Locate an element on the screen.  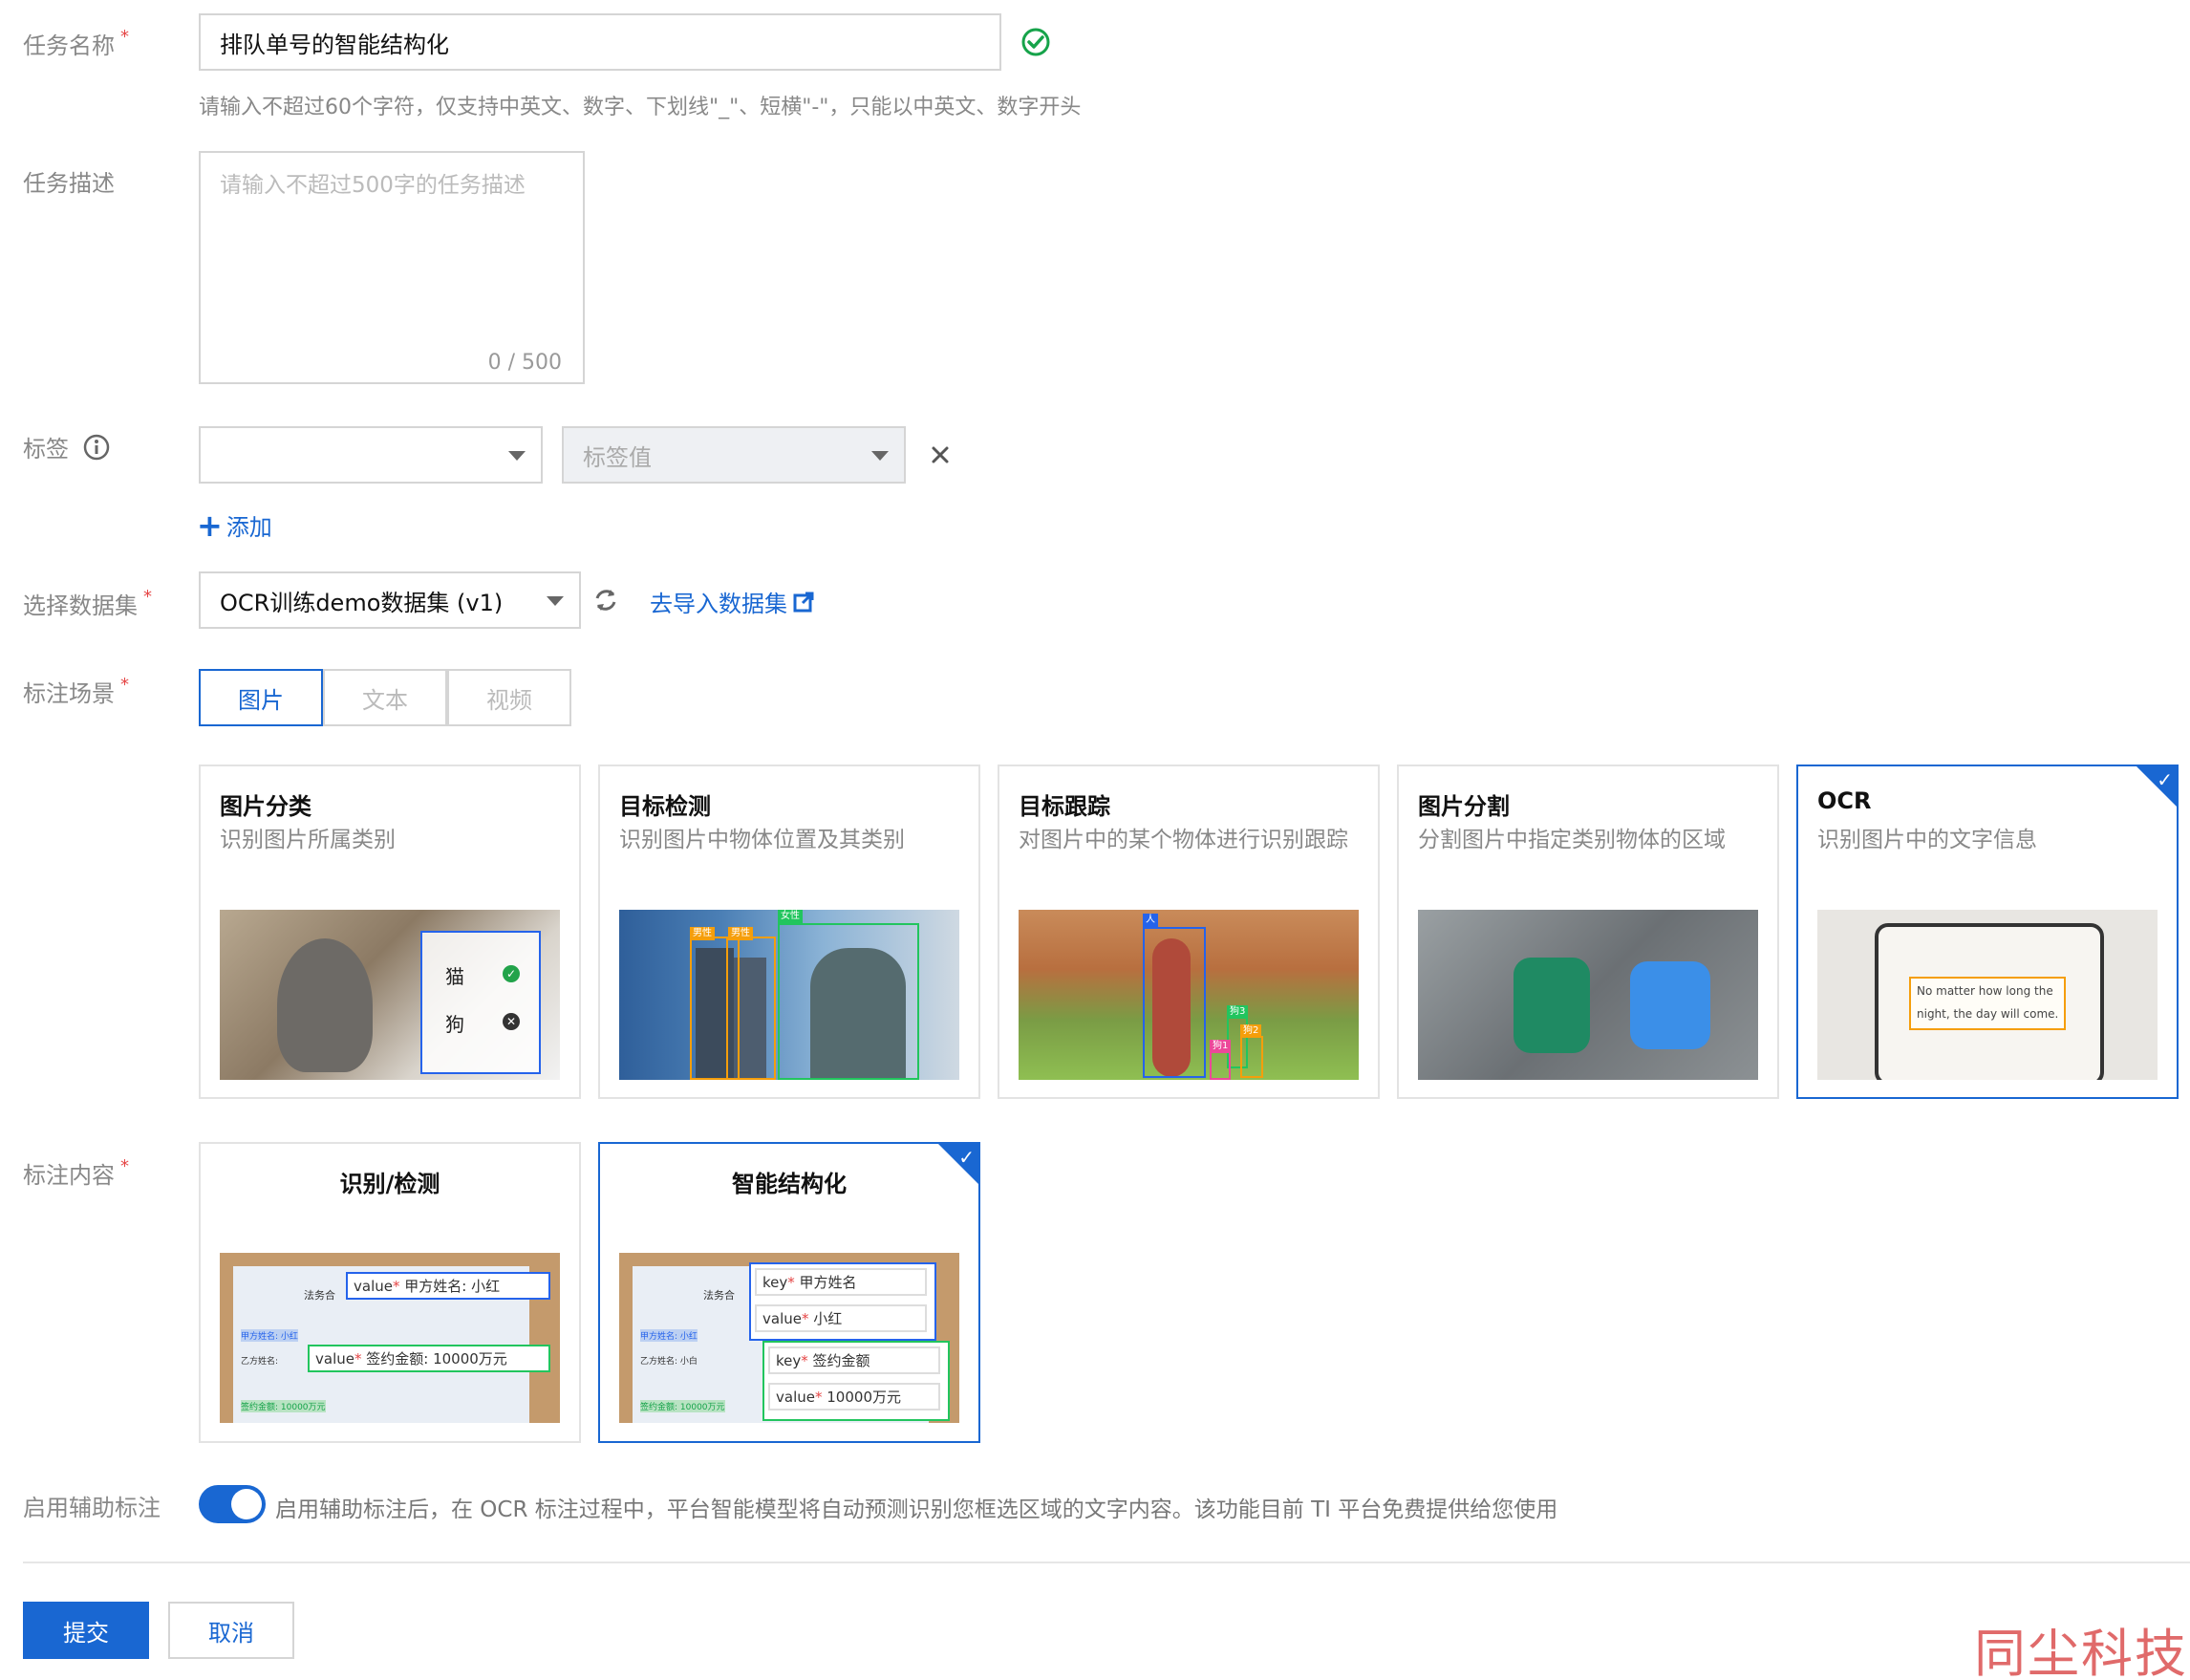
road-image is located at coordinates (1588, 995).